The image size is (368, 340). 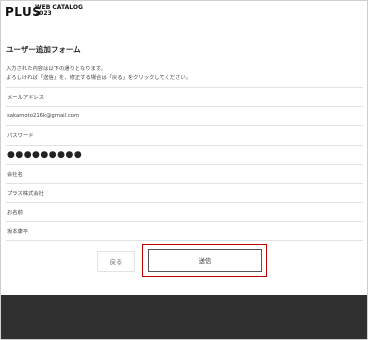 I want to click on label-password: パスワード, so click(x=184, y=134).